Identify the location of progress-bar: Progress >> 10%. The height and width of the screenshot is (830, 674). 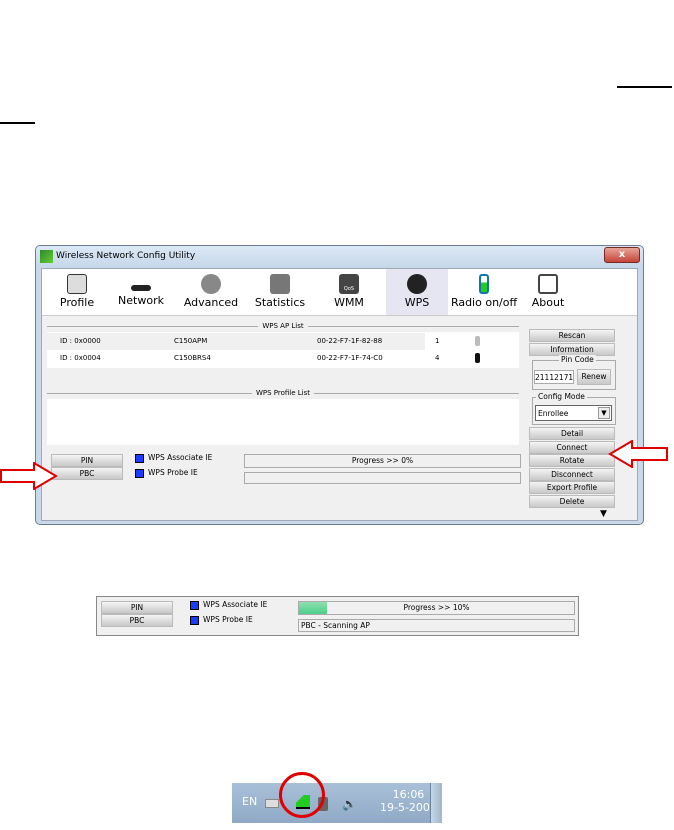
(436, 608).